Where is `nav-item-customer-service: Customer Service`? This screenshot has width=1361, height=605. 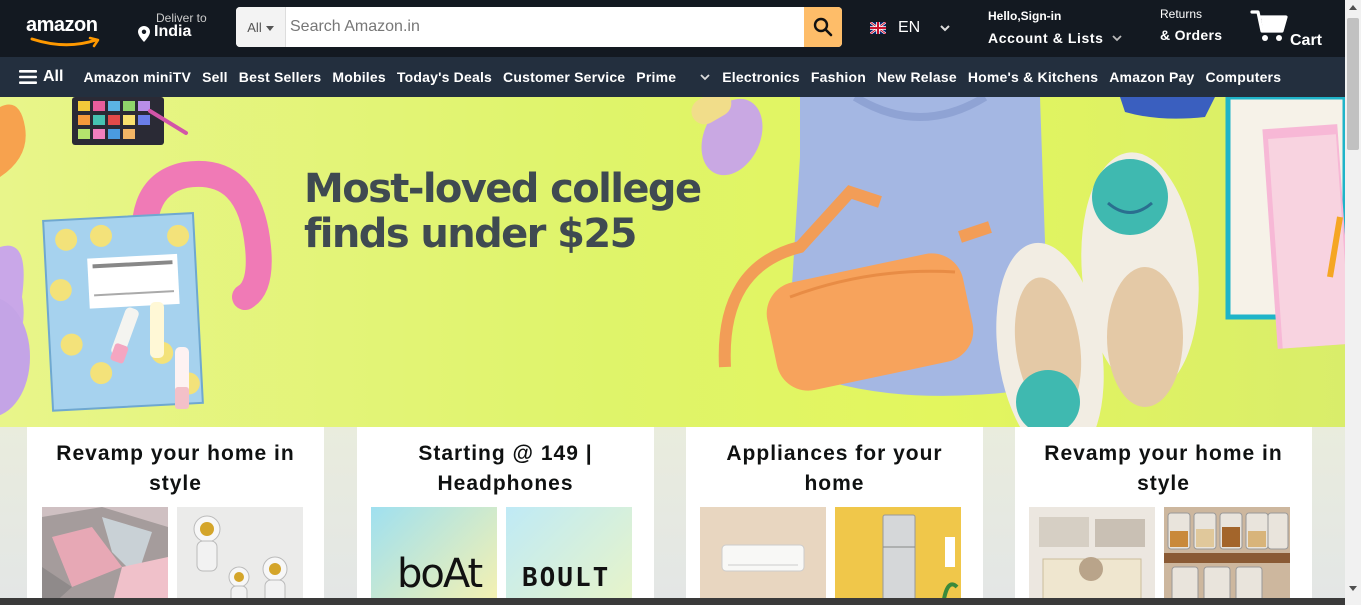 nav-item-customer-service: Customer Service is located at coordinates (564, 77).